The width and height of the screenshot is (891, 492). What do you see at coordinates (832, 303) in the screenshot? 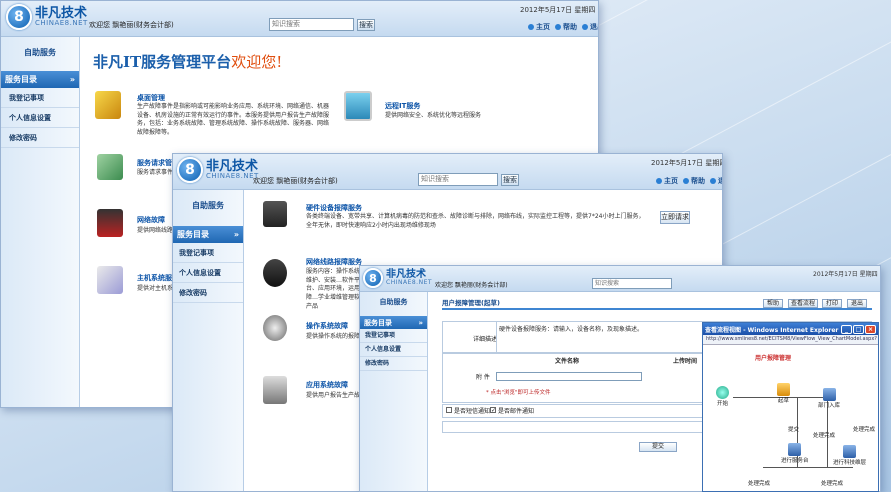
I see `toolbar-print-button: 打印` at bounding box center [832, 303].